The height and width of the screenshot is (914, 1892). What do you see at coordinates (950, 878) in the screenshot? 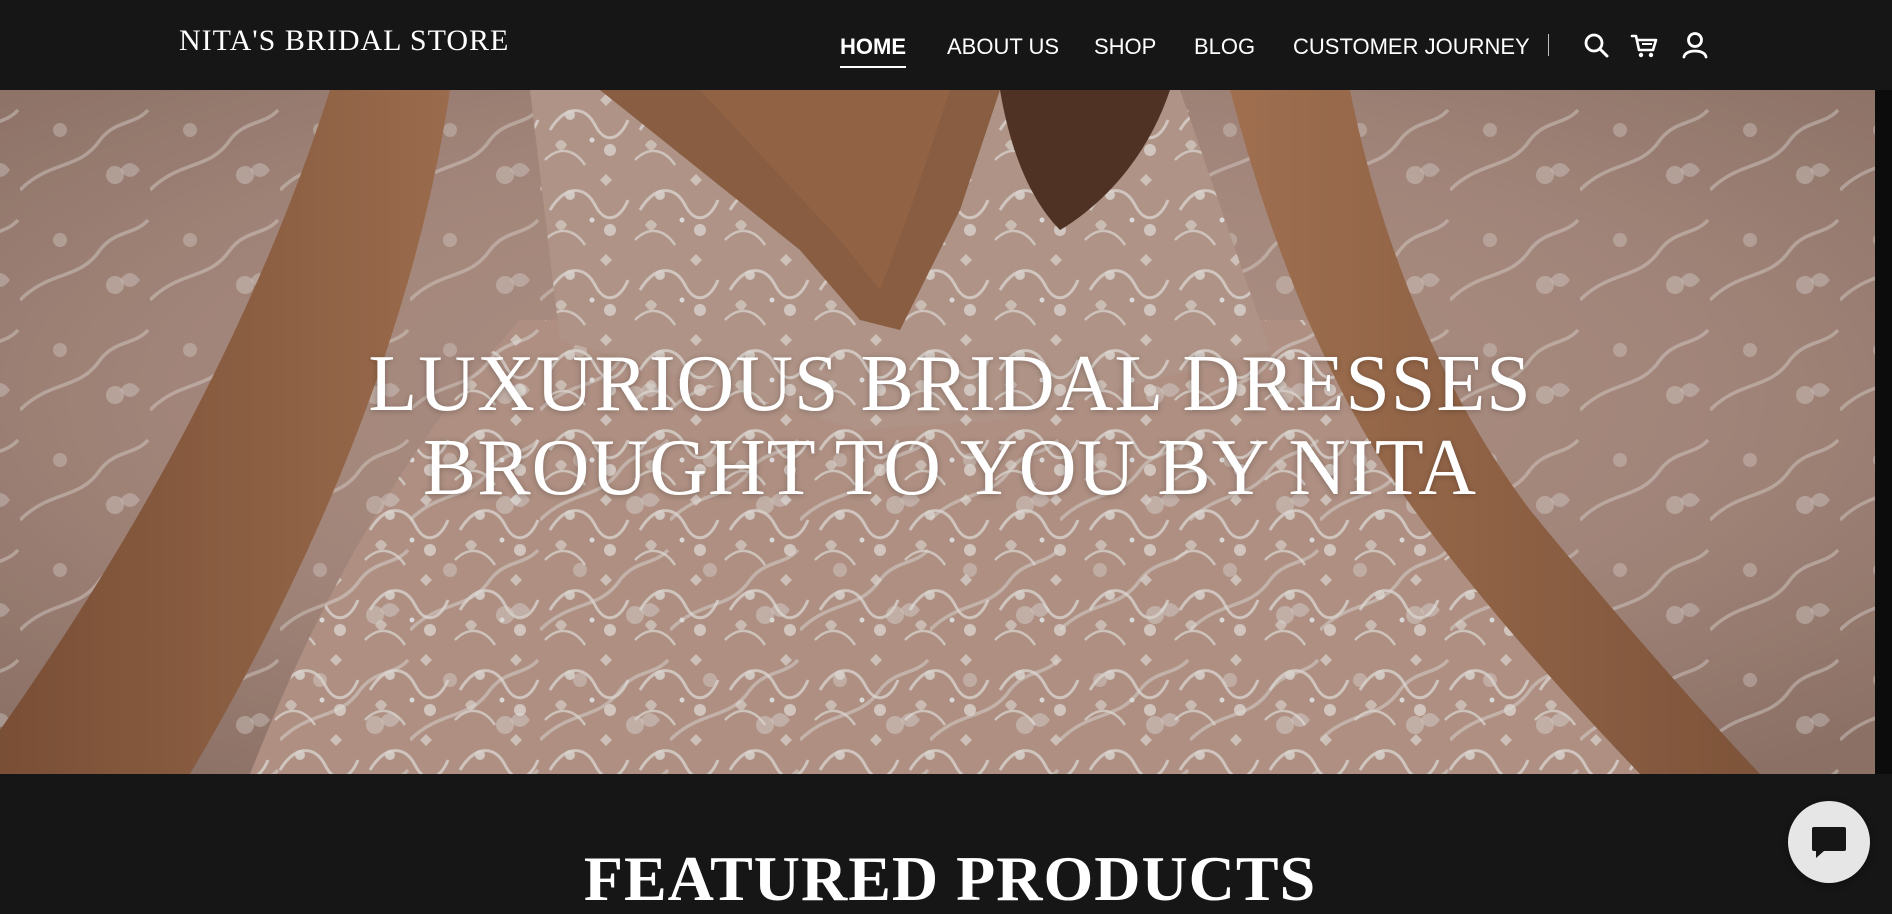
I see `featured-products-heading: FEATURED PRODUCTS` at bounding box center [950, 878].